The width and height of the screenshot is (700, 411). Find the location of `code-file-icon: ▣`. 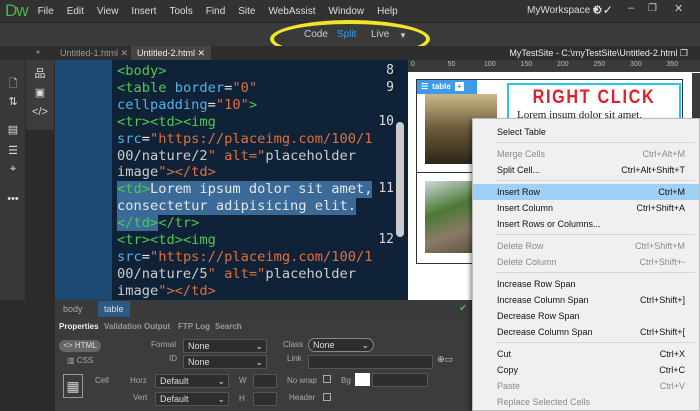

code-file-icon: ▣ is located at coordinates (40, 92).